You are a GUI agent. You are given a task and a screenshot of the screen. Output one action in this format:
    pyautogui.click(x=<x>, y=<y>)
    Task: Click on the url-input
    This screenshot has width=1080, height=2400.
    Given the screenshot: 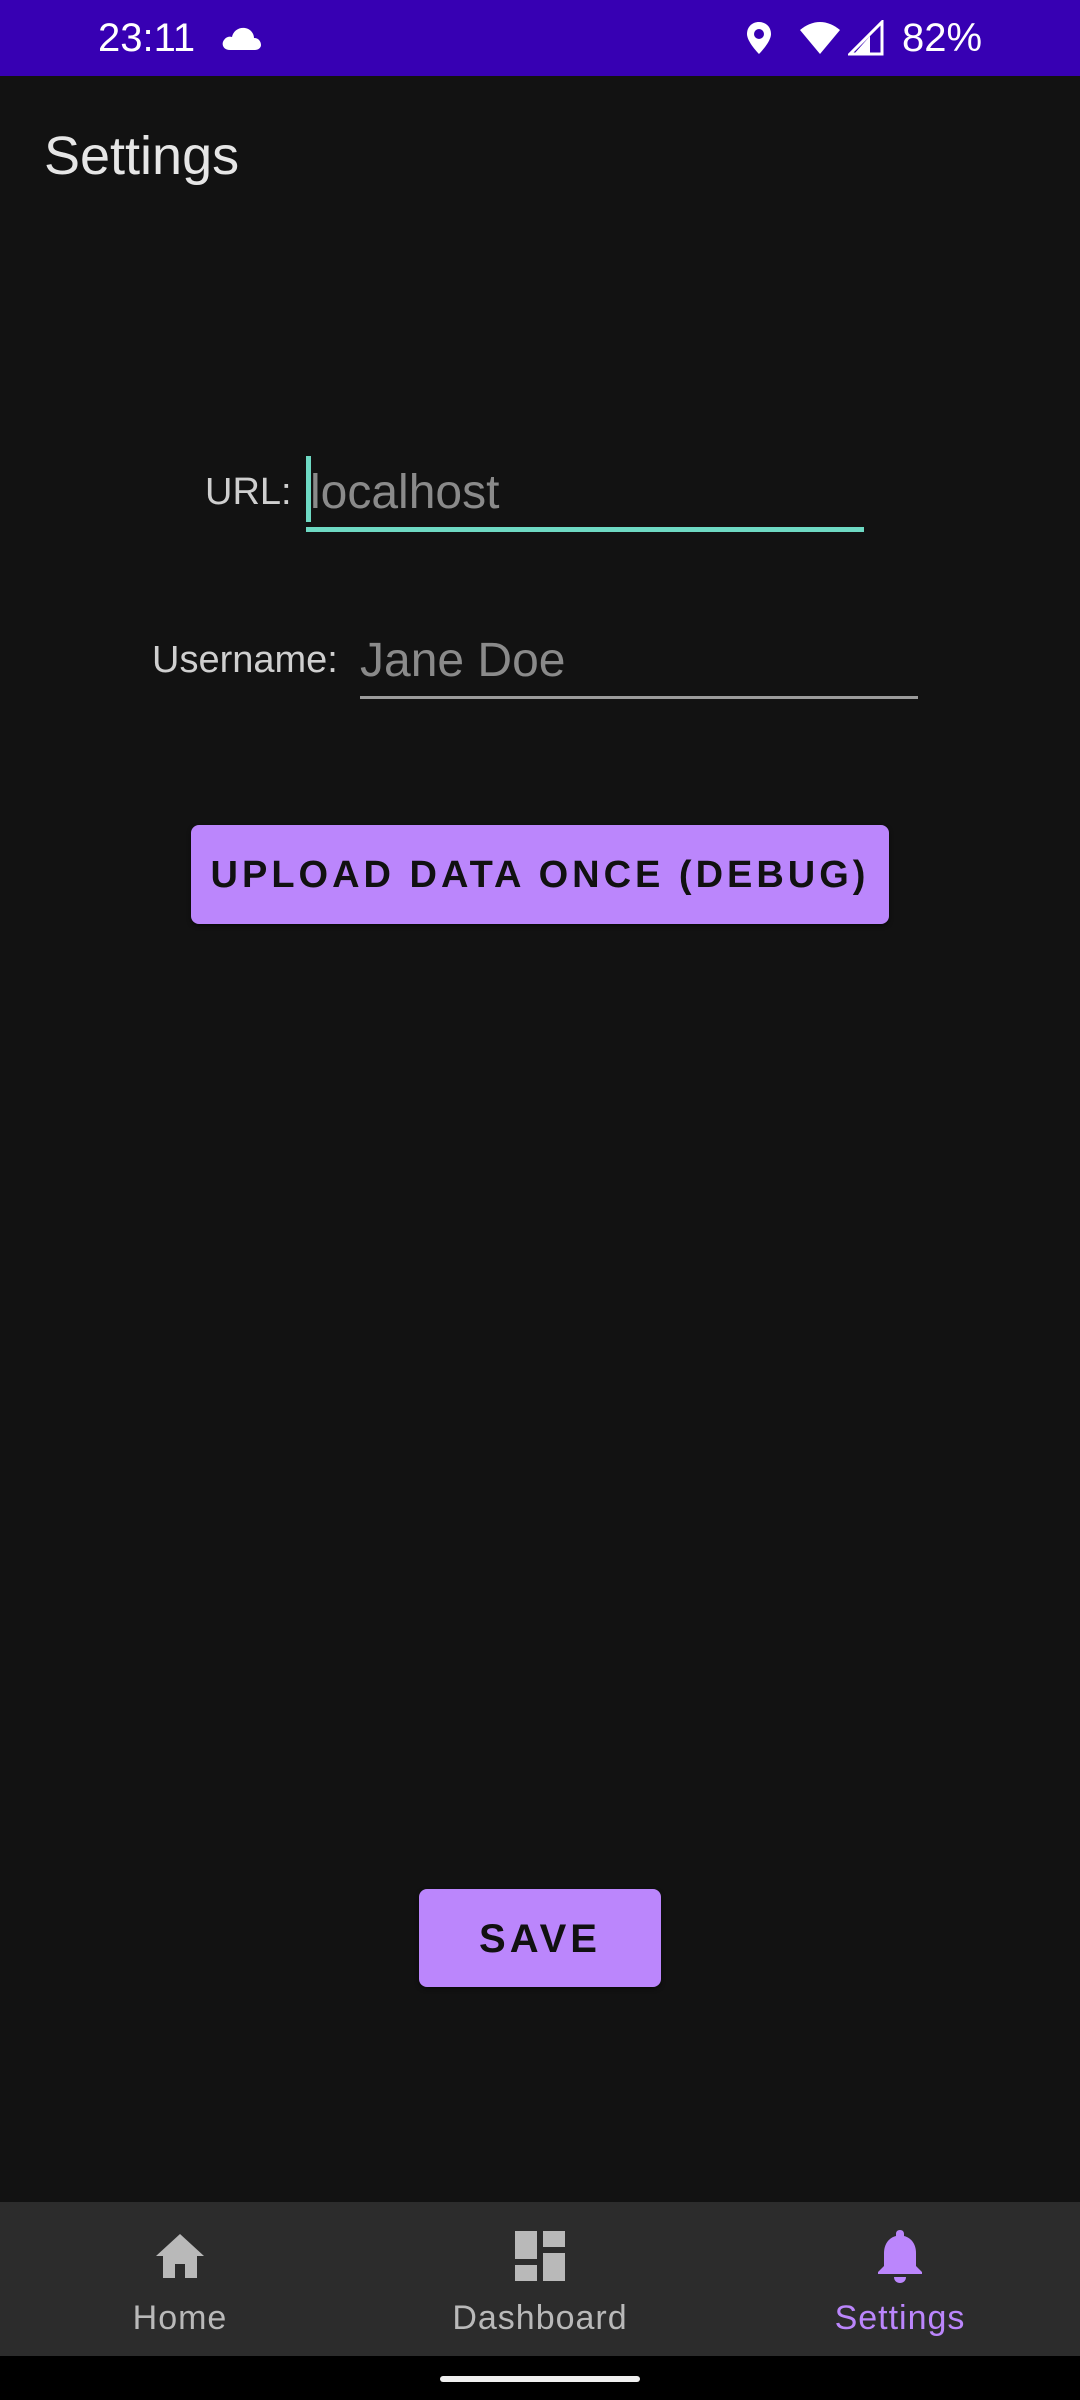 What is the action you would take?
    pyautogui.click(x=585, y=492)
    